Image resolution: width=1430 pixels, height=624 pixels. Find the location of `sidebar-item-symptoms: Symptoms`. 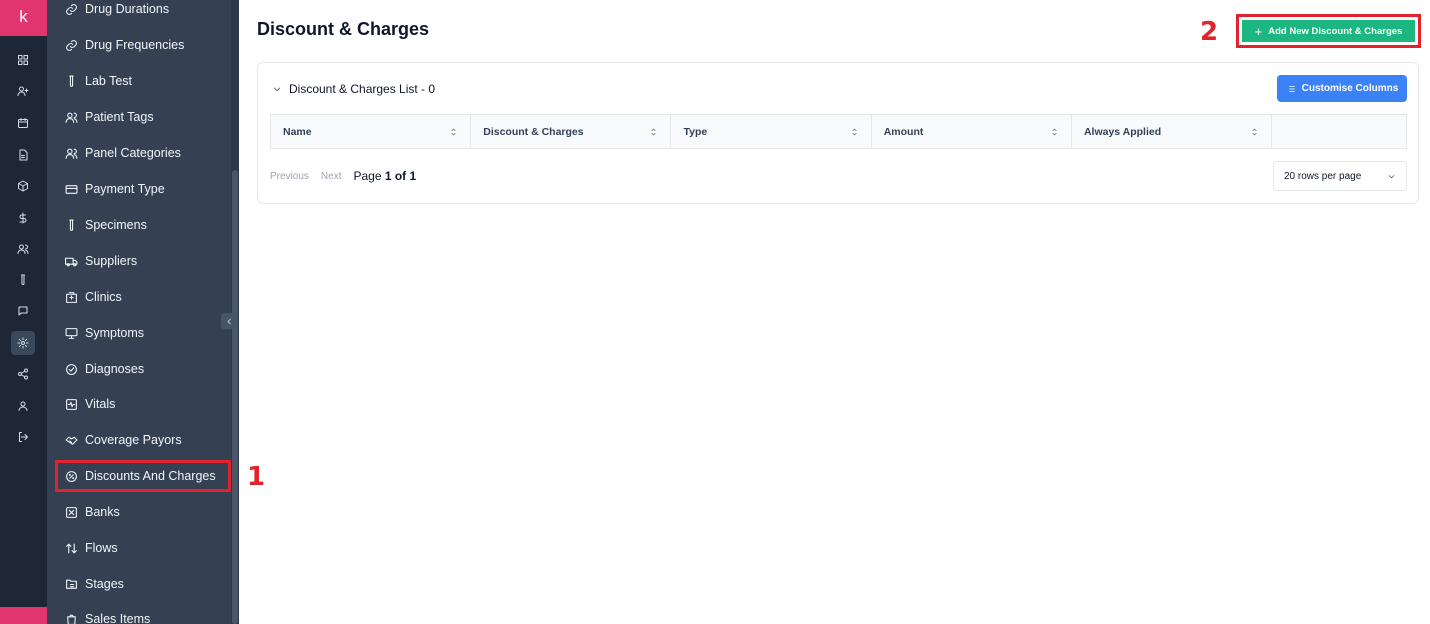

sidebar-item-symptoms: Symptoms is located at coordinates (143, 333).